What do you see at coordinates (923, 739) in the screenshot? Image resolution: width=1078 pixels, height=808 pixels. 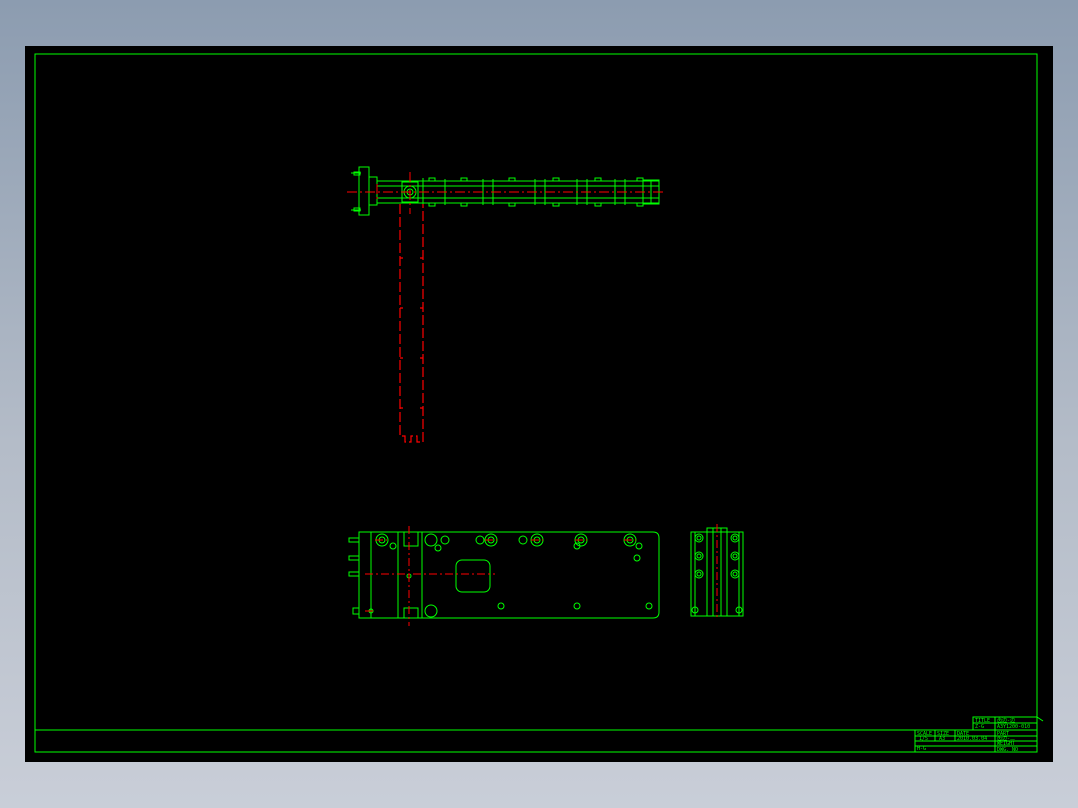 I see `scale-value: 1/5` at bounding box center [923, 739].